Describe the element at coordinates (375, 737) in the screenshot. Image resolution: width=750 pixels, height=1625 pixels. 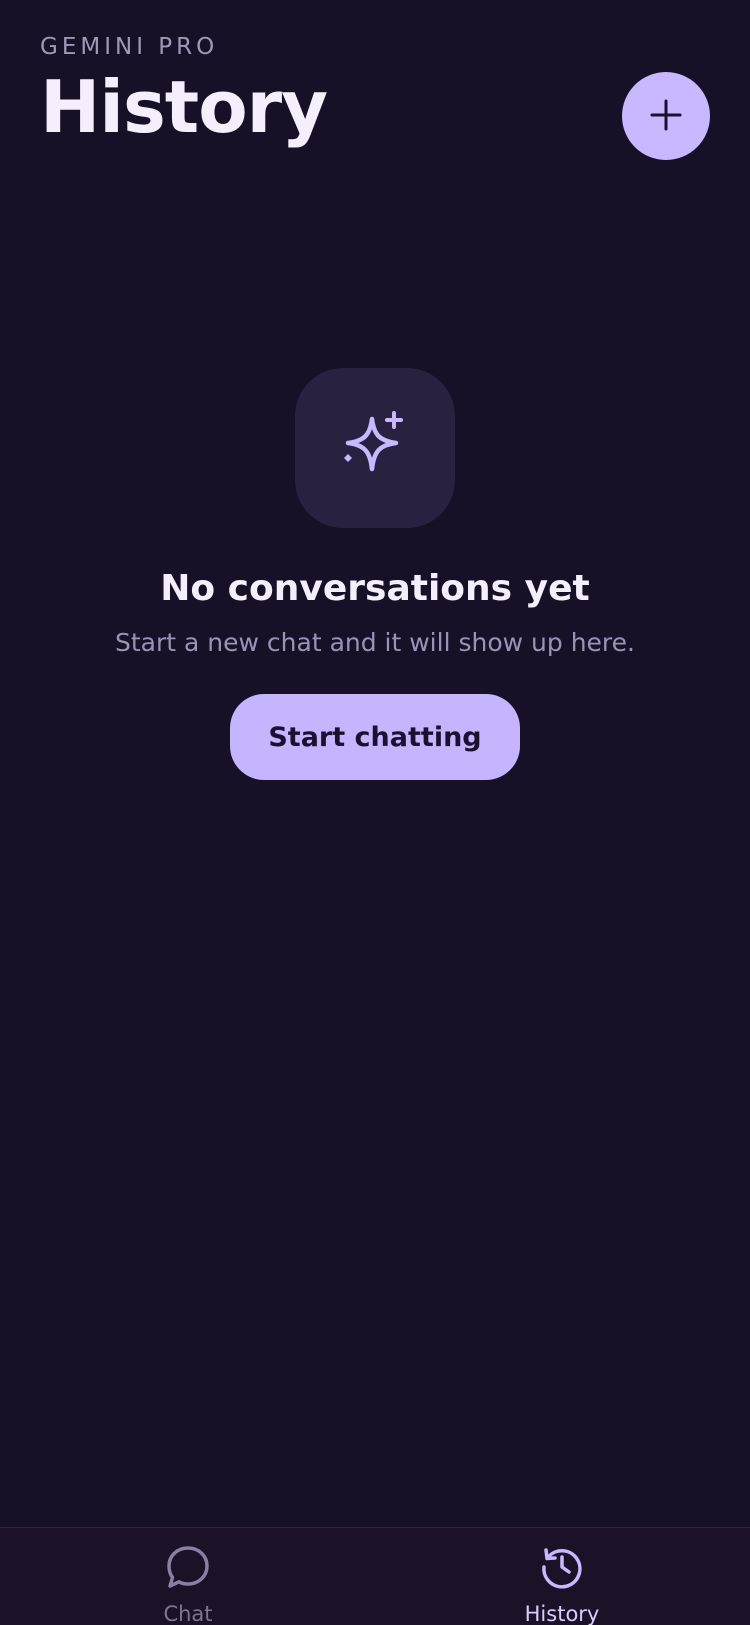
I see `start-chatting-button: Start chatting` at that location.